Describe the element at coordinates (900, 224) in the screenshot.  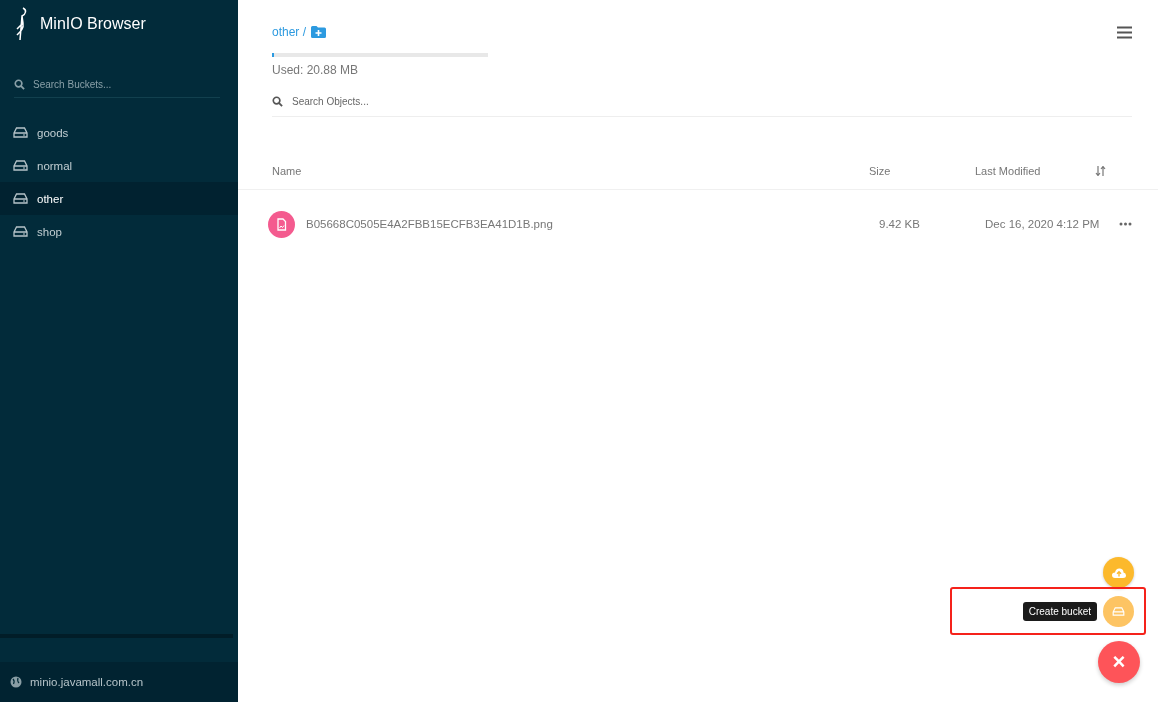
I see `file-size: 9.42 KB` at that location.